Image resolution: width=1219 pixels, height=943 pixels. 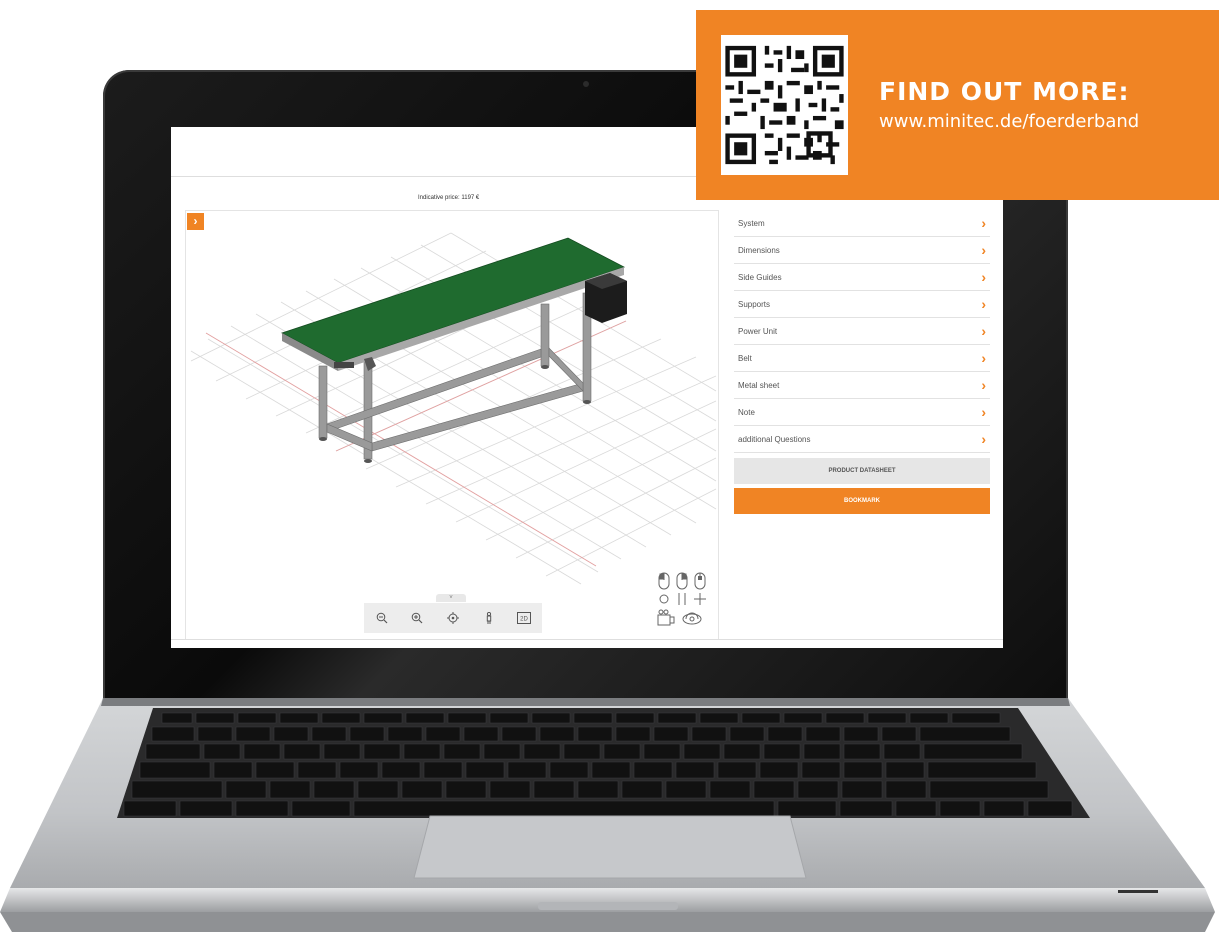 I want to click on viewer-toolbar: 2D, so click(x=453, y=618).